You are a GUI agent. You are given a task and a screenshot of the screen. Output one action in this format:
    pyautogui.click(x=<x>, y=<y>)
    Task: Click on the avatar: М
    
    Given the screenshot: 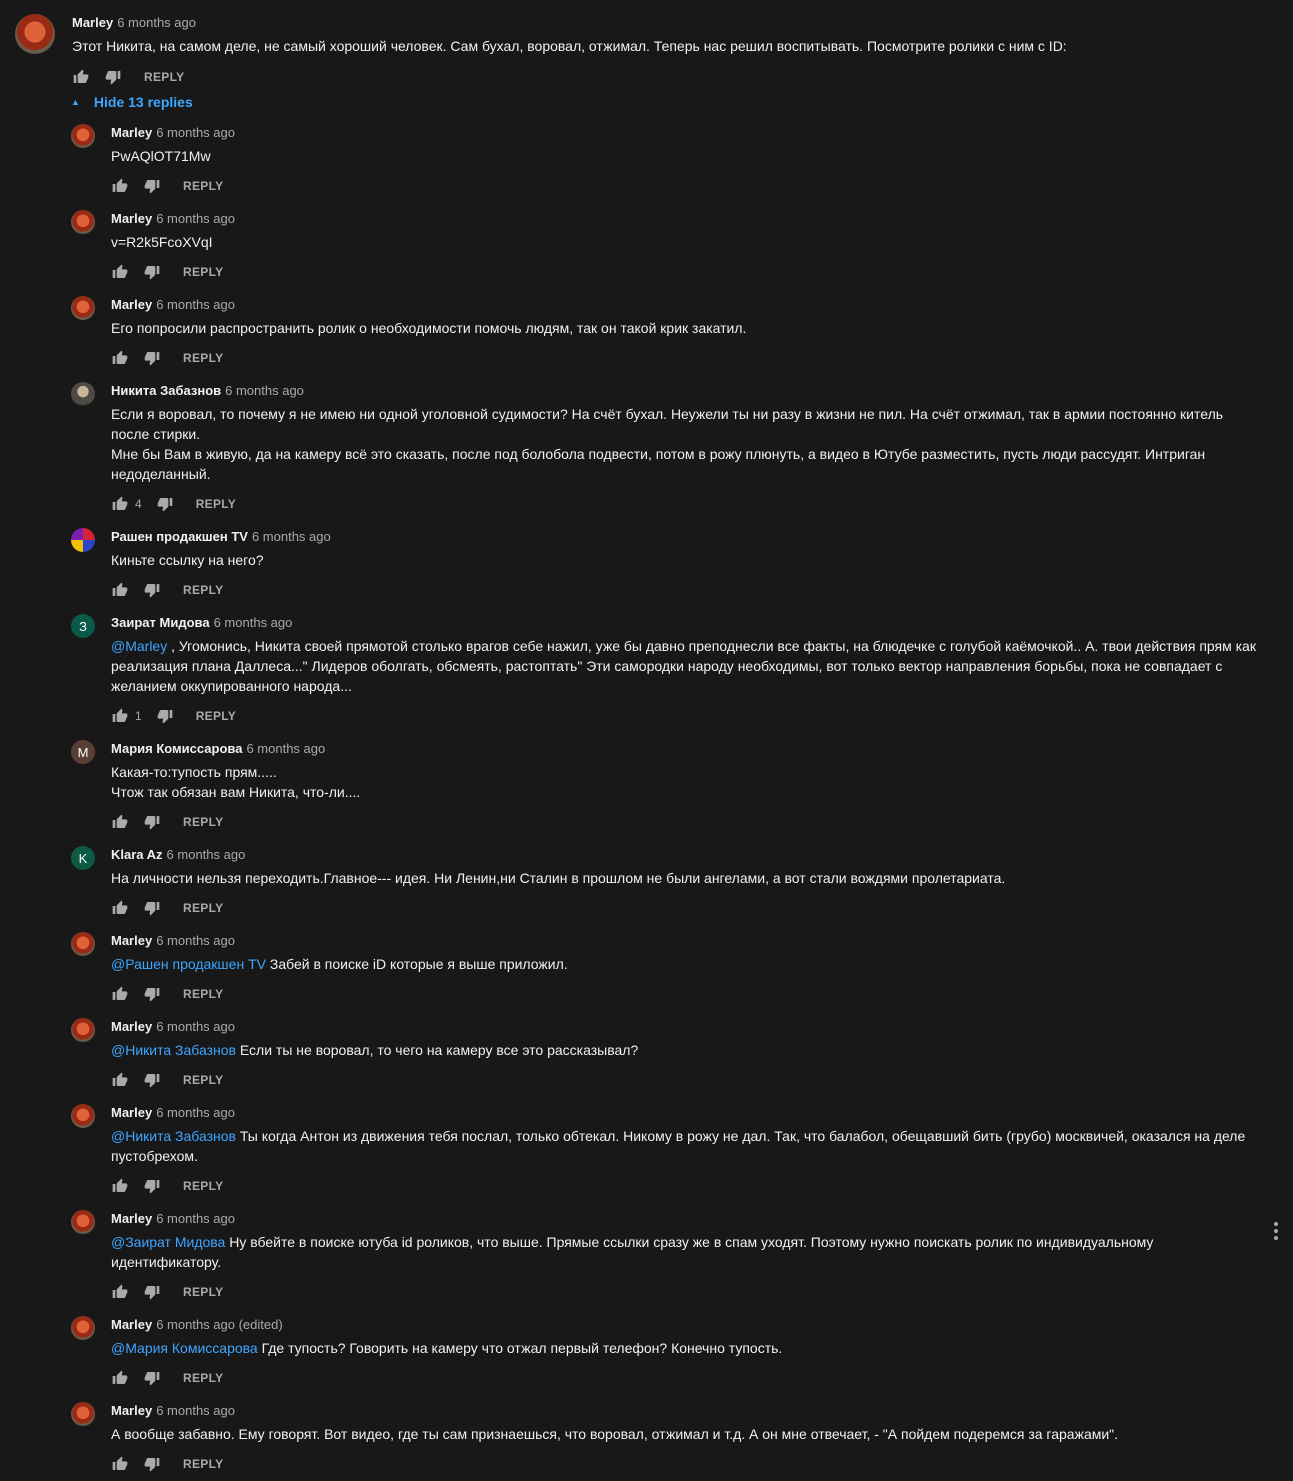 What is the action you would take?
    pyautogui.click(x=83, y=752)
    